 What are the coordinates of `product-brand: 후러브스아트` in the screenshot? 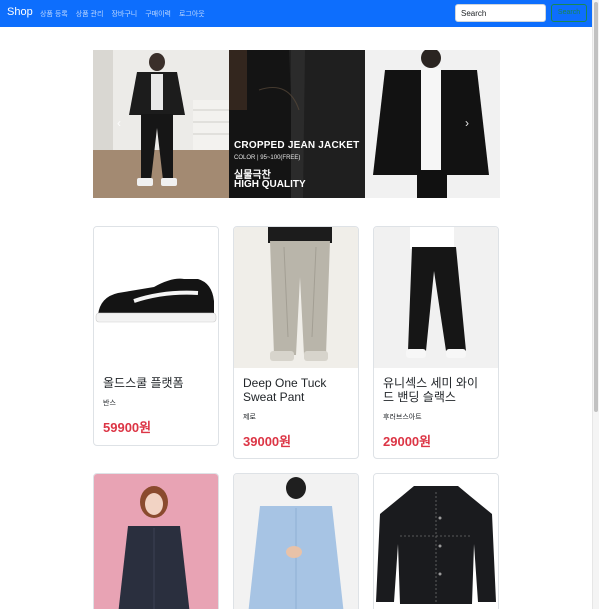 It's located at (402, 417).